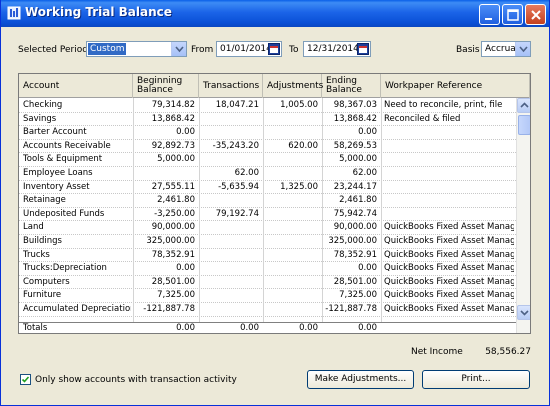  Describe the element at coordinates (229, 214) in the screenshot. I see `transactions-cell: 79,192.74` at that location.